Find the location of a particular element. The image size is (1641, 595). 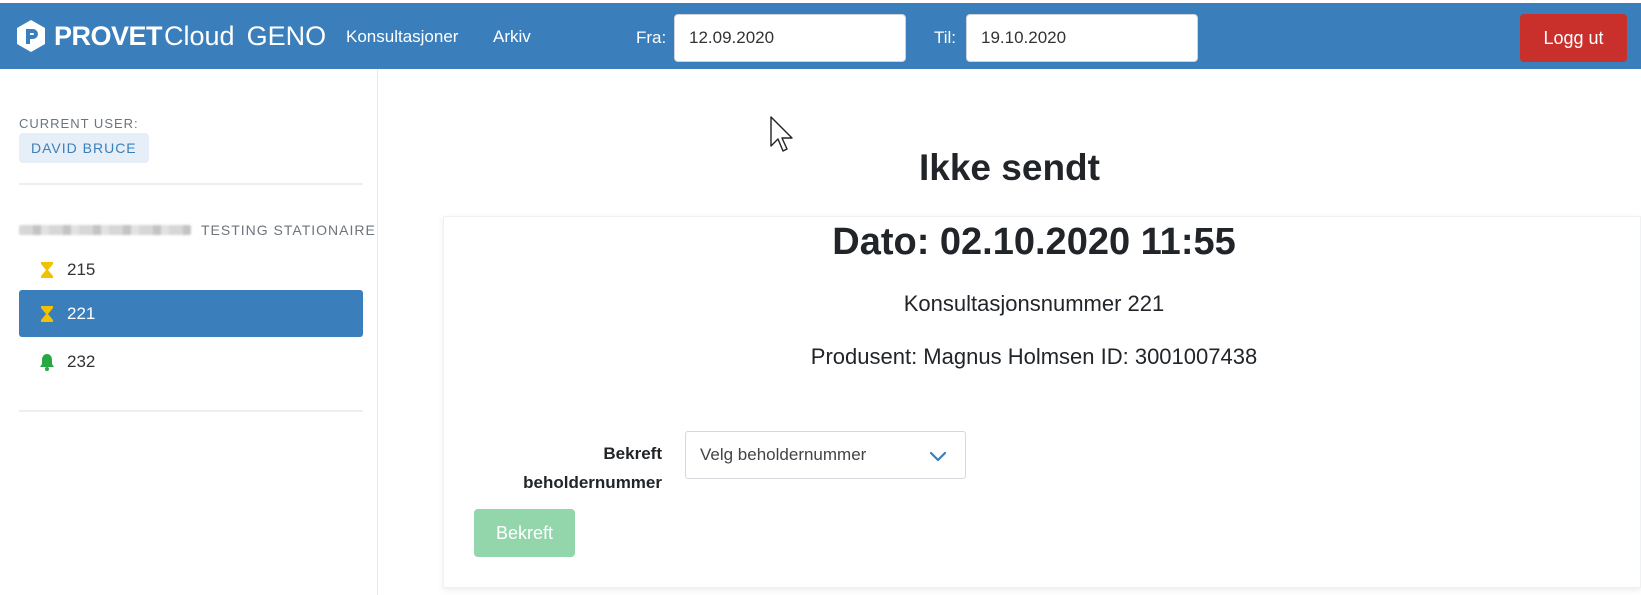

container-number-select: Velg beholdernummer is located at coordinates (825, 455).